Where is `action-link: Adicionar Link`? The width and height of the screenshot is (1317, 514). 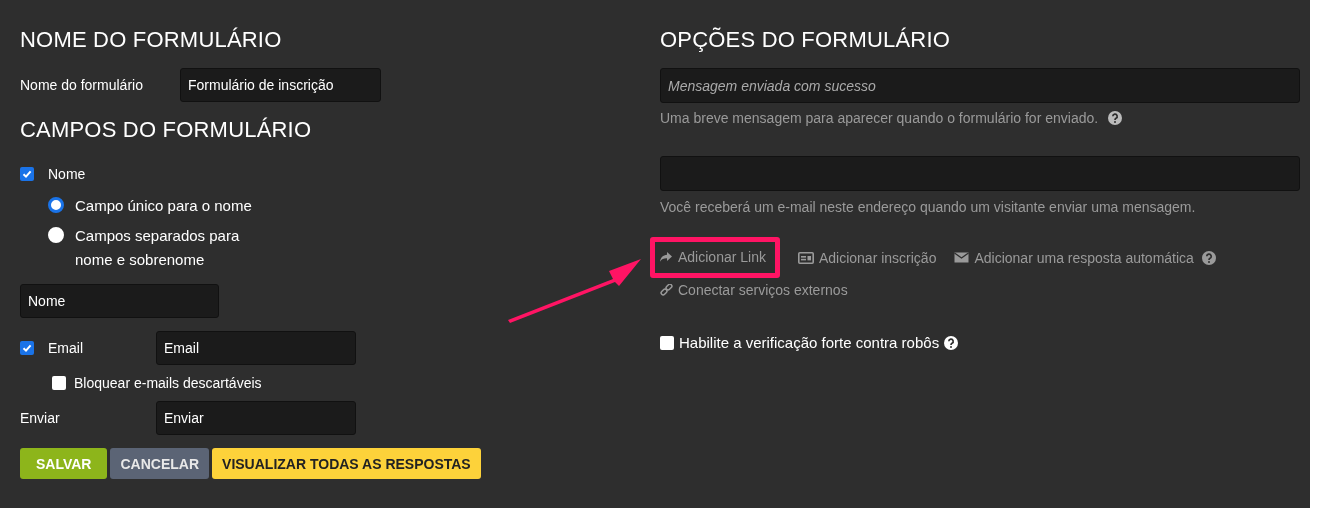
action-link: Adicionar Link is located at coordinates (712, 257).